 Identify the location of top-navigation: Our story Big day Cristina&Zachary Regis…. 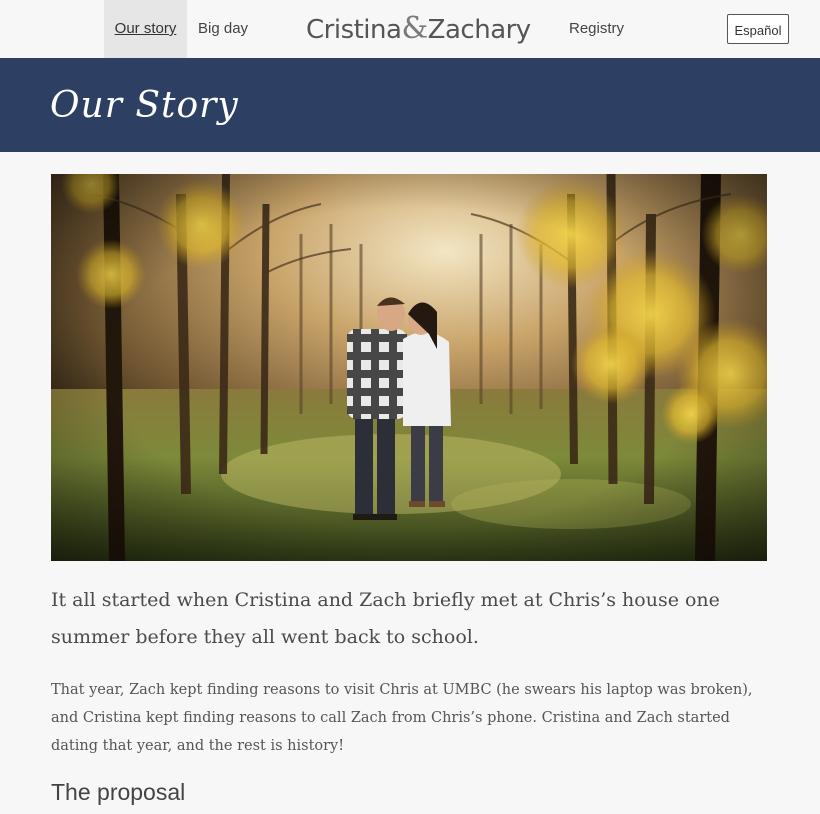
(410, 29).